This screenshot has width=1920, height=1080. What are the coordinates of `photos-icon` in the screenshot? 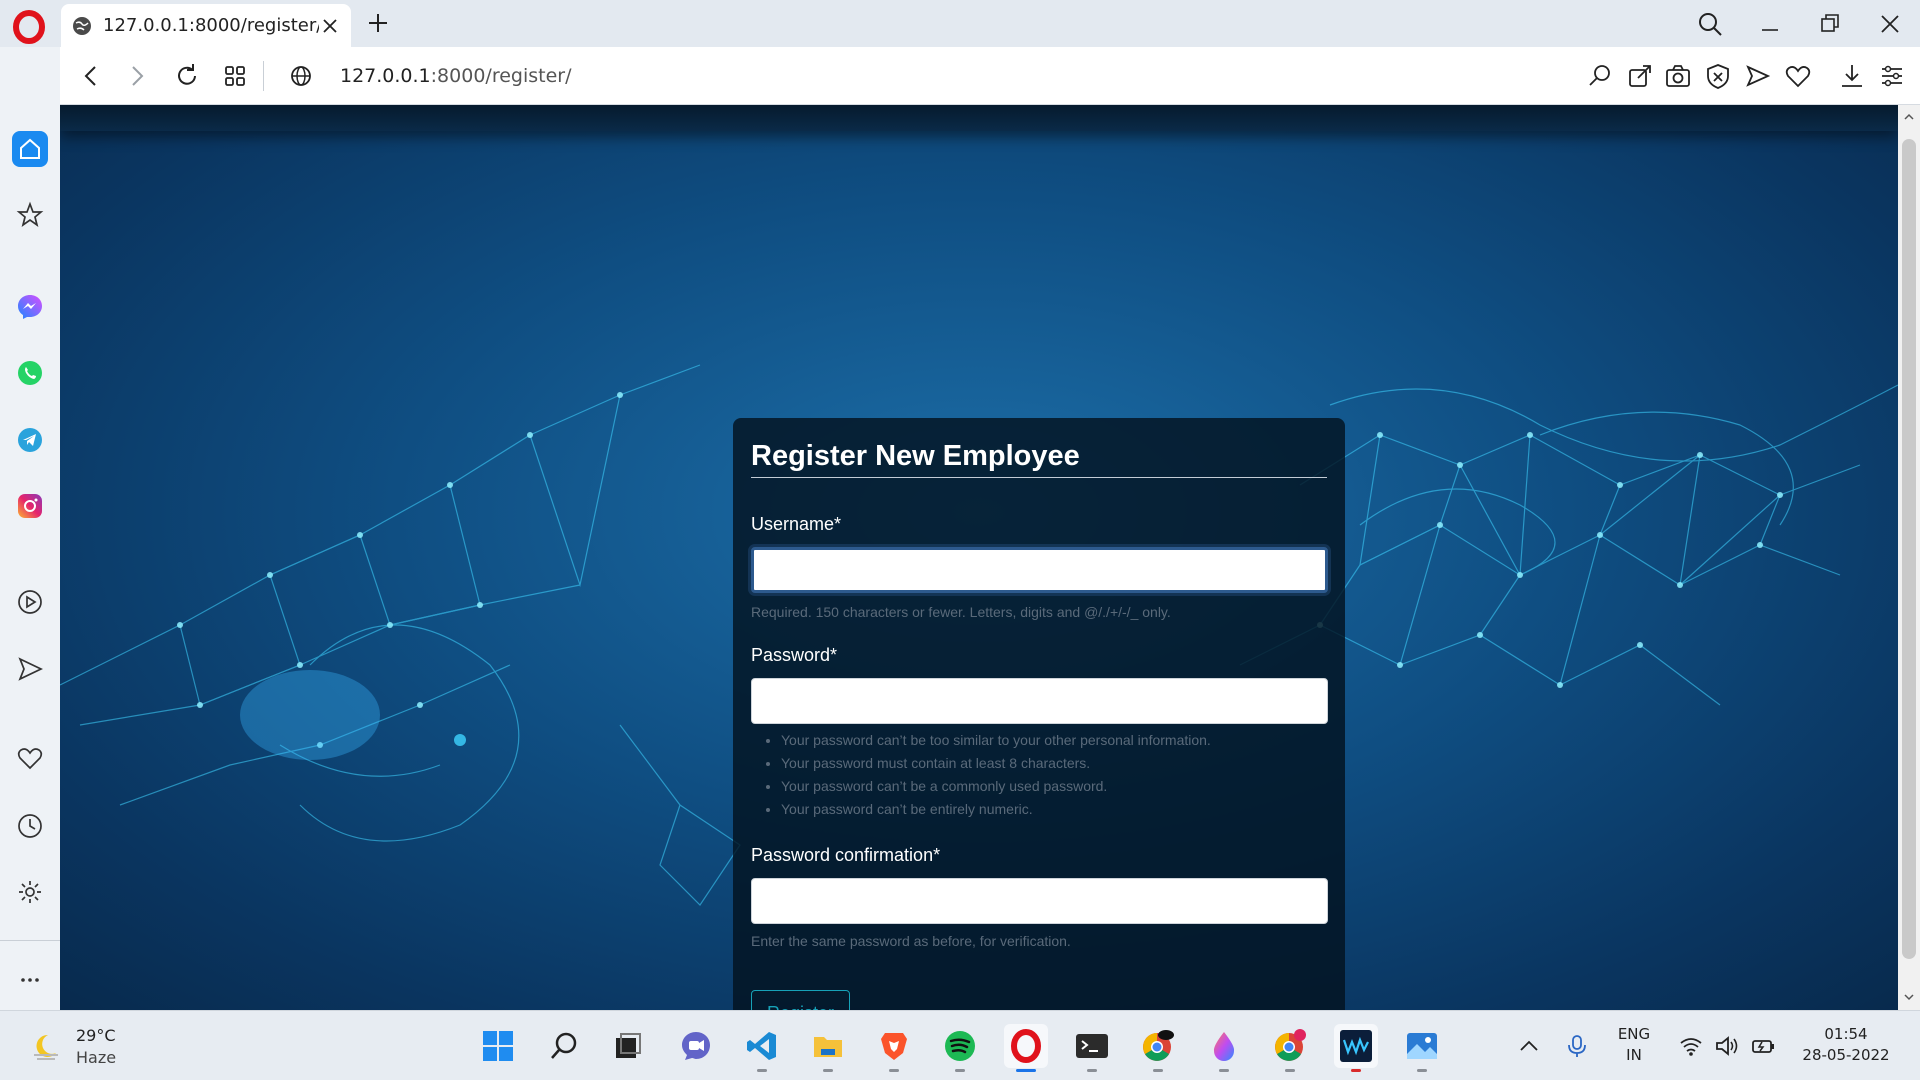 It's located at (1422, 1046).